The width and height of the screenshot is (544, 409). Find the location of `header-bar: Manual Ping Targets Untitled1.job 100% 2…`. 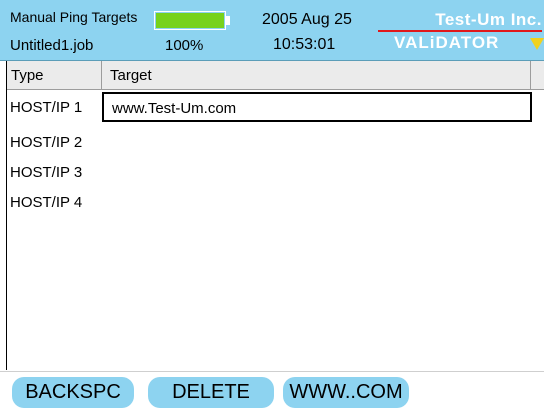

header-bar: Manual Ping Targets Untitled1.job 100% 2… is located at coordinates (272, 30).